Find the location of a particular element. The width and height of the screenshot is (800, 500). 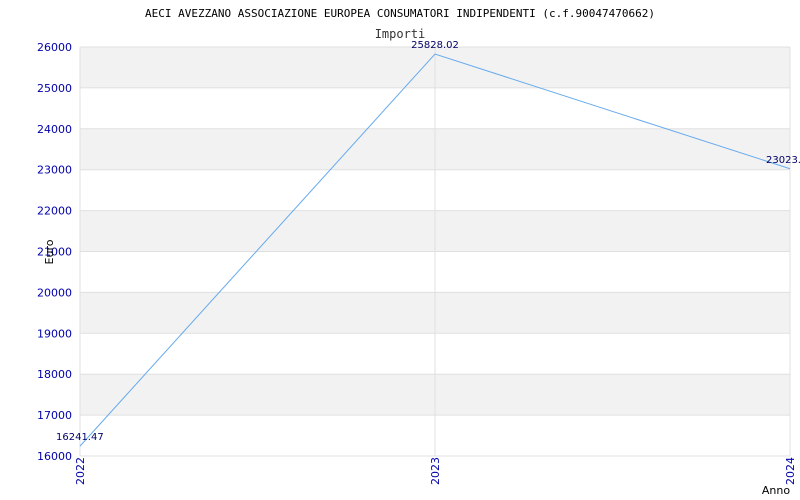

x-tick-labels: 2022 2023 2024 is located at coordinates (435, 471).